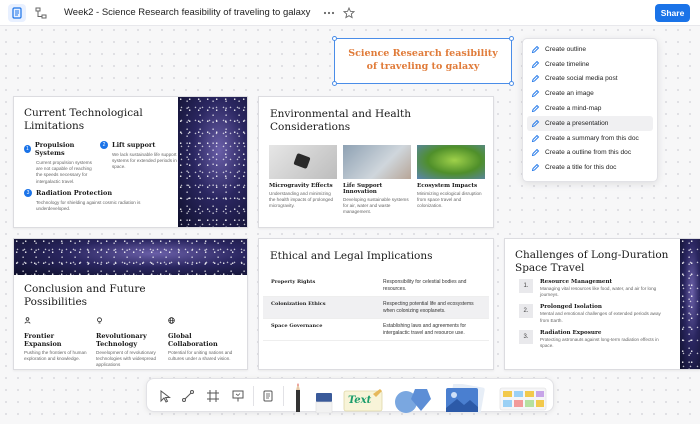  I want to click on slide-title: Challenges of Long-Duration Space Travel, so click(592, 261).